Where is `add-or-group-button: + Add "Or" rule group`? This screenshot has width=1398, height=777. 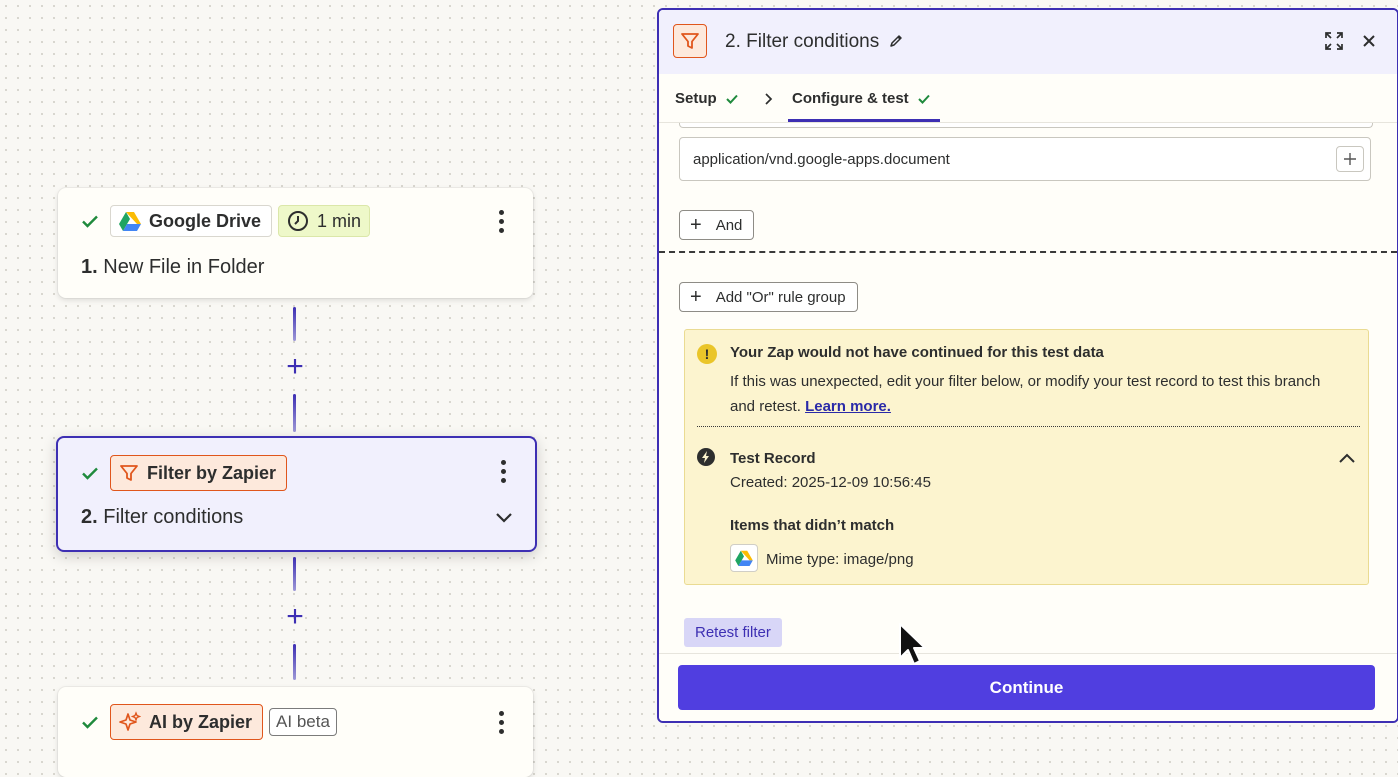 add-or-group-button: + Add "Or" rule group is located at coordinates (768, 297).